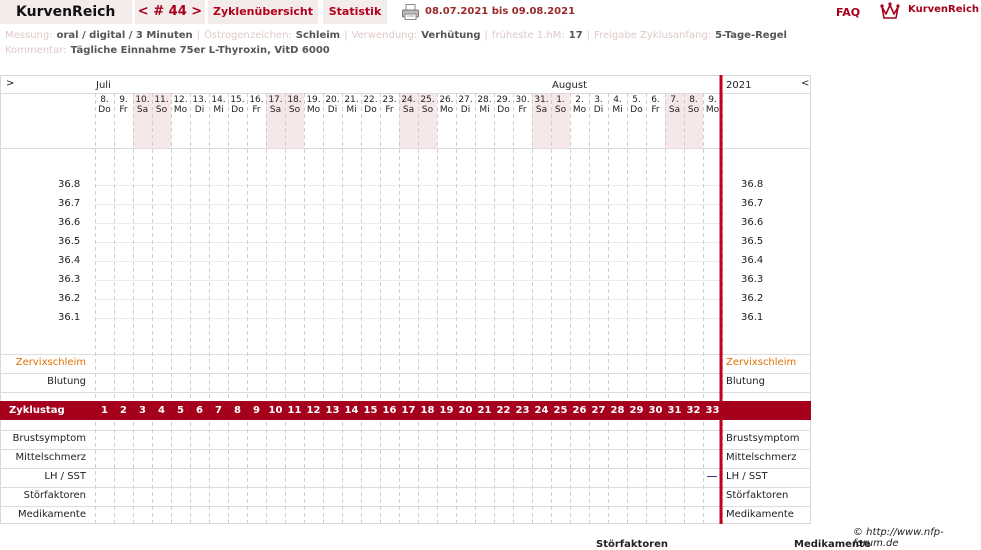 This screenshot has height=550, width=981. What do you see at coordinates (389, 410) in the screenshot?
I see `cycle-day-number: 16` at bounding box center [389, 410].